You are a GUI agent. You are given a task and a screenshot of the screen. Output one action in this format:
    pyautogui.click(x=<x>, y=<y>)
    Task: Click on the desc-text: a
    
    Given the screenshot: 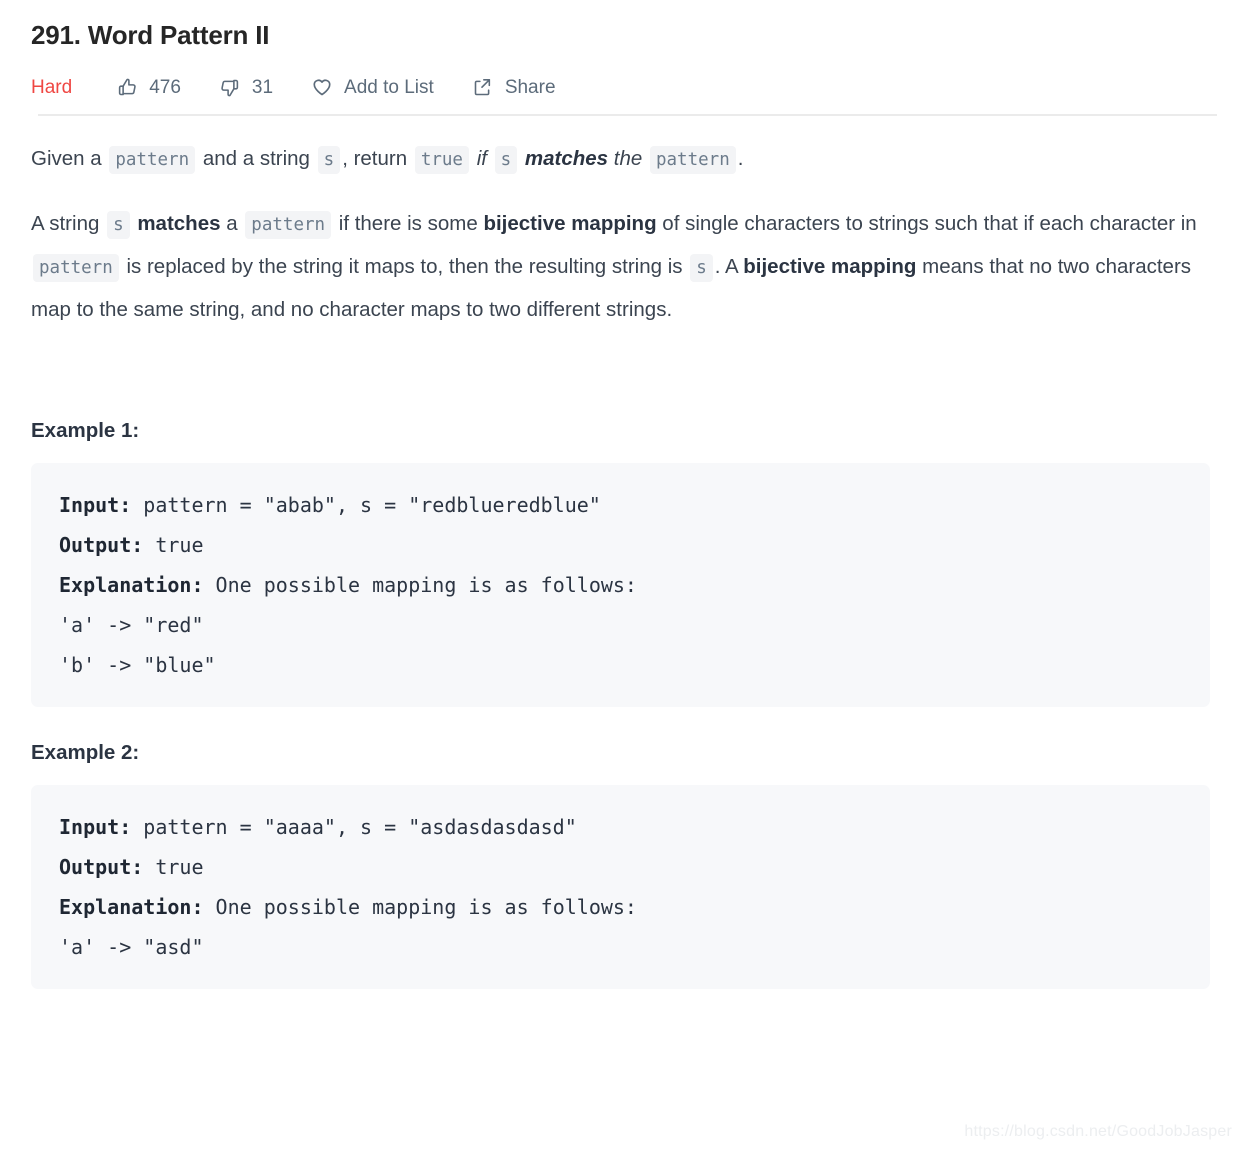 What is the action you would take?
    pyautogui.click(x=232, y=223)
    